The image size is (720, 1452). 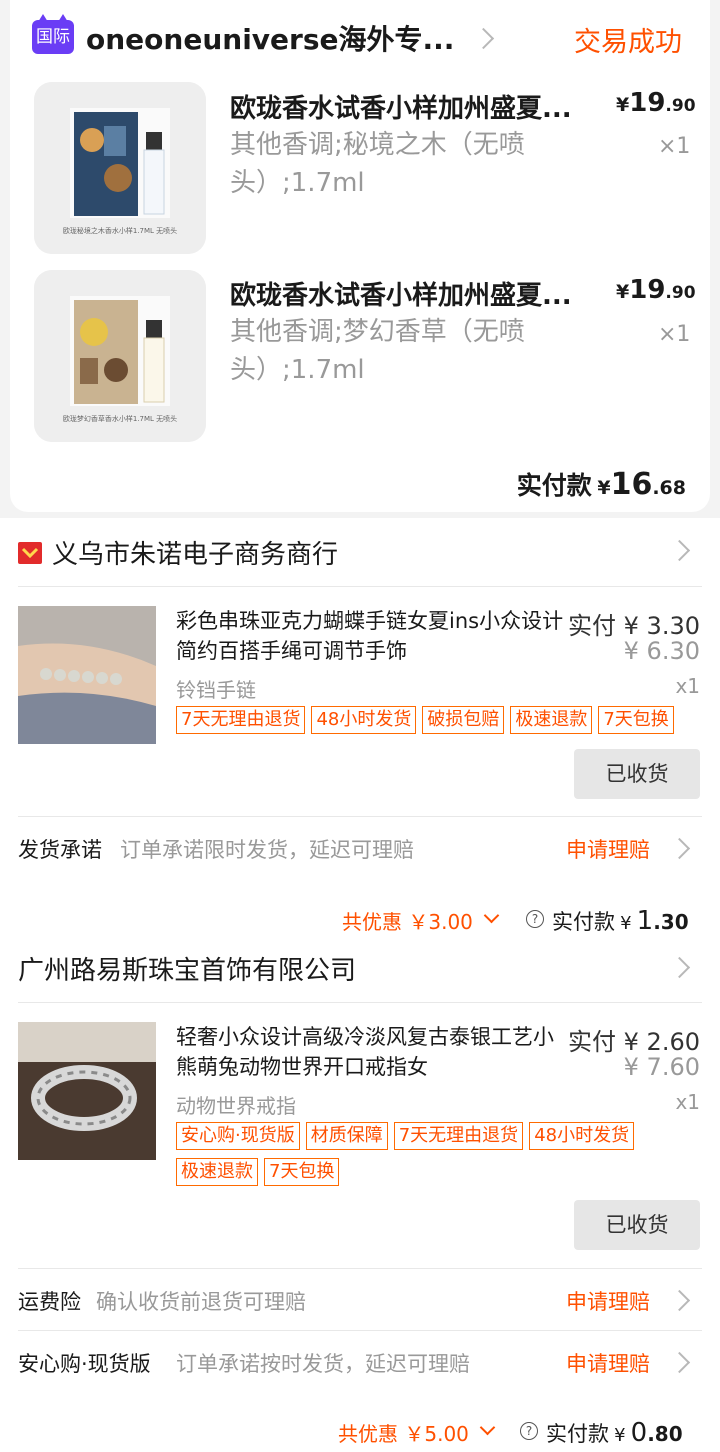 What do you see at coordinates (187, 968) in the screenshot?
I see `shop-name: 广州路易斯珠宝首饰有限公司` at bounding box center [187, 968].